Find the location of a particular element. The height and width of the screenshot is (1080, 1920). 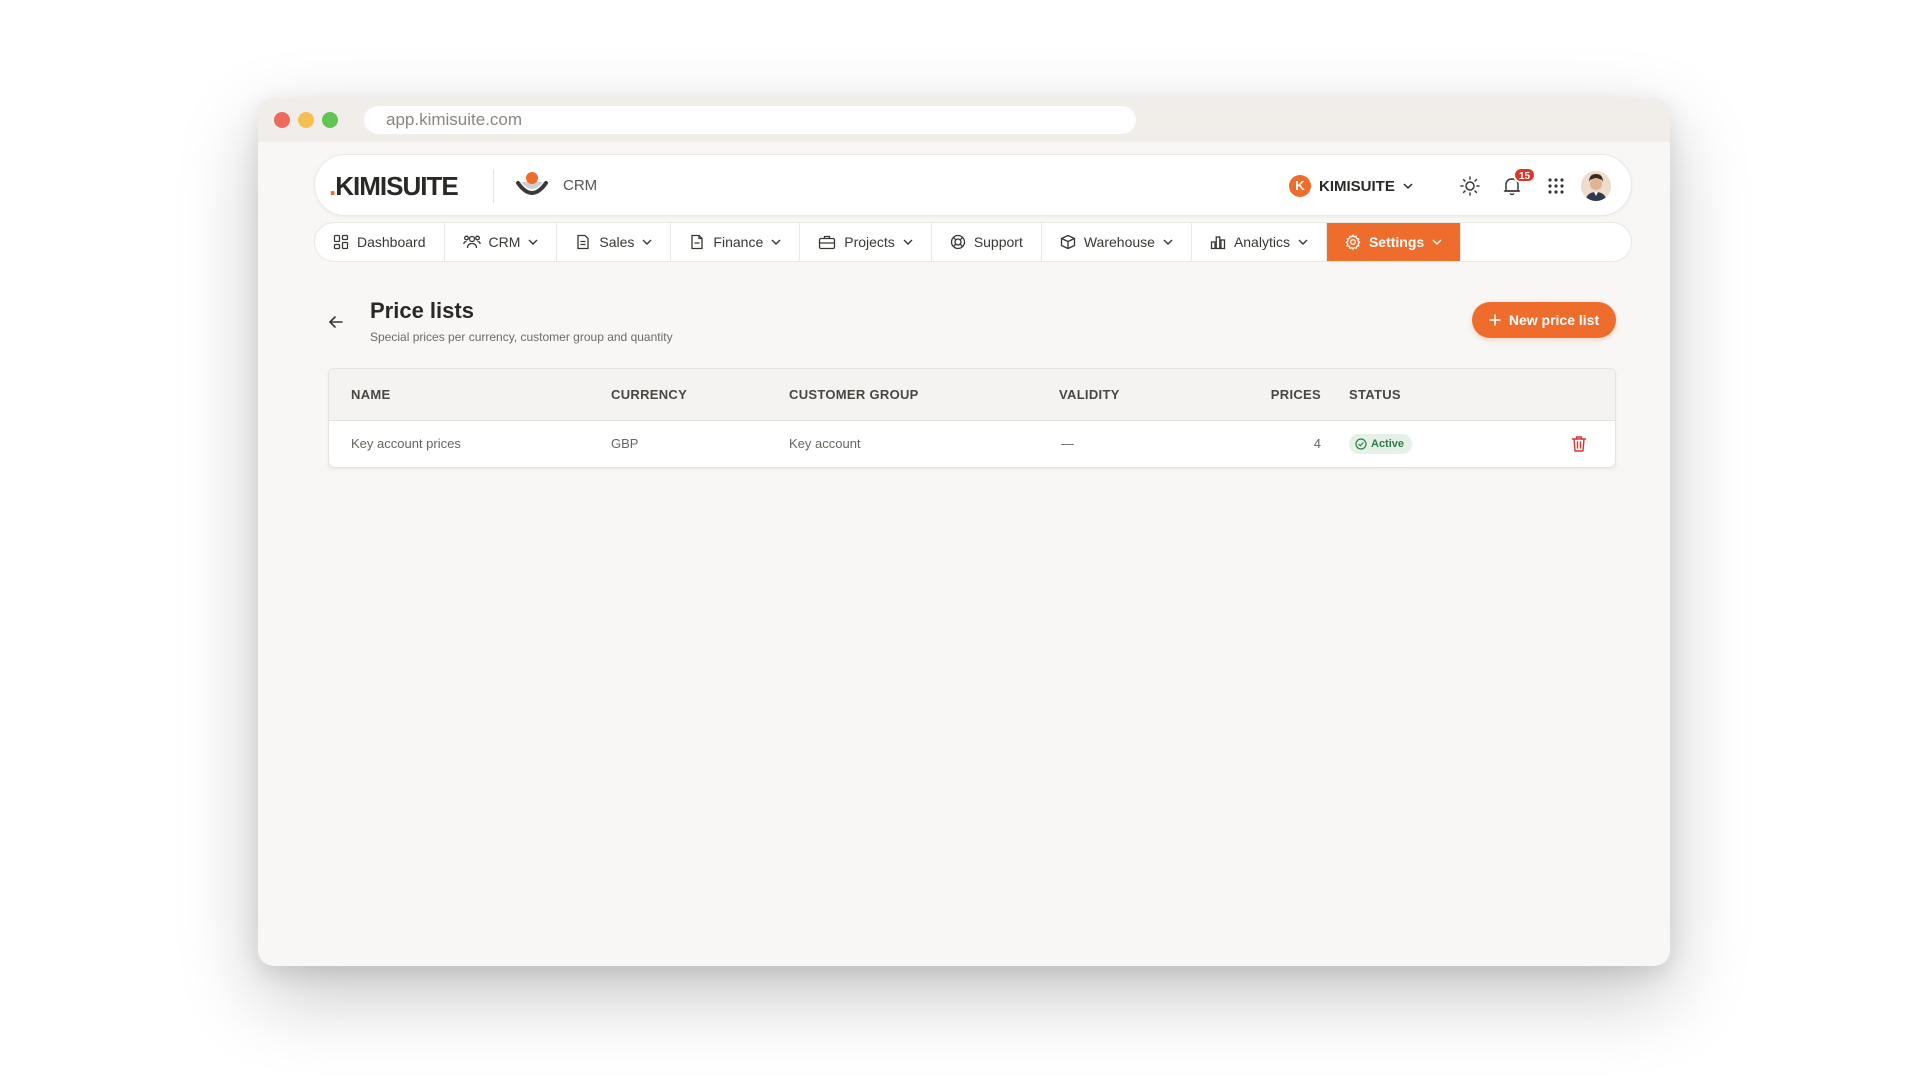

notification-badge: 15 is located at coordinates (1525, 175).